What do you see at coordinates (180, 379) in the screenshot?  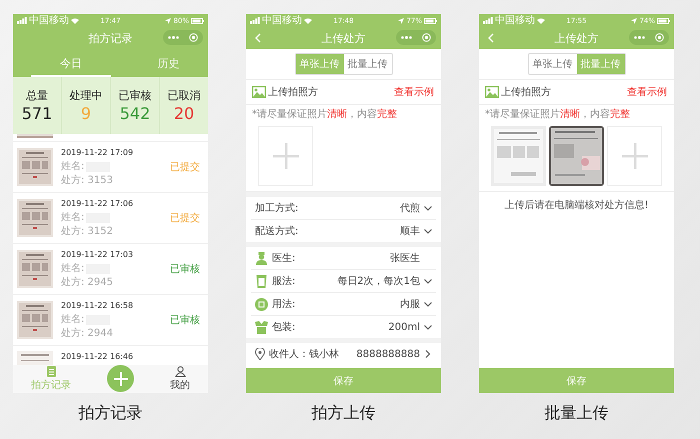 I see `nav-item: 我的` at bounding box center [180, 379].